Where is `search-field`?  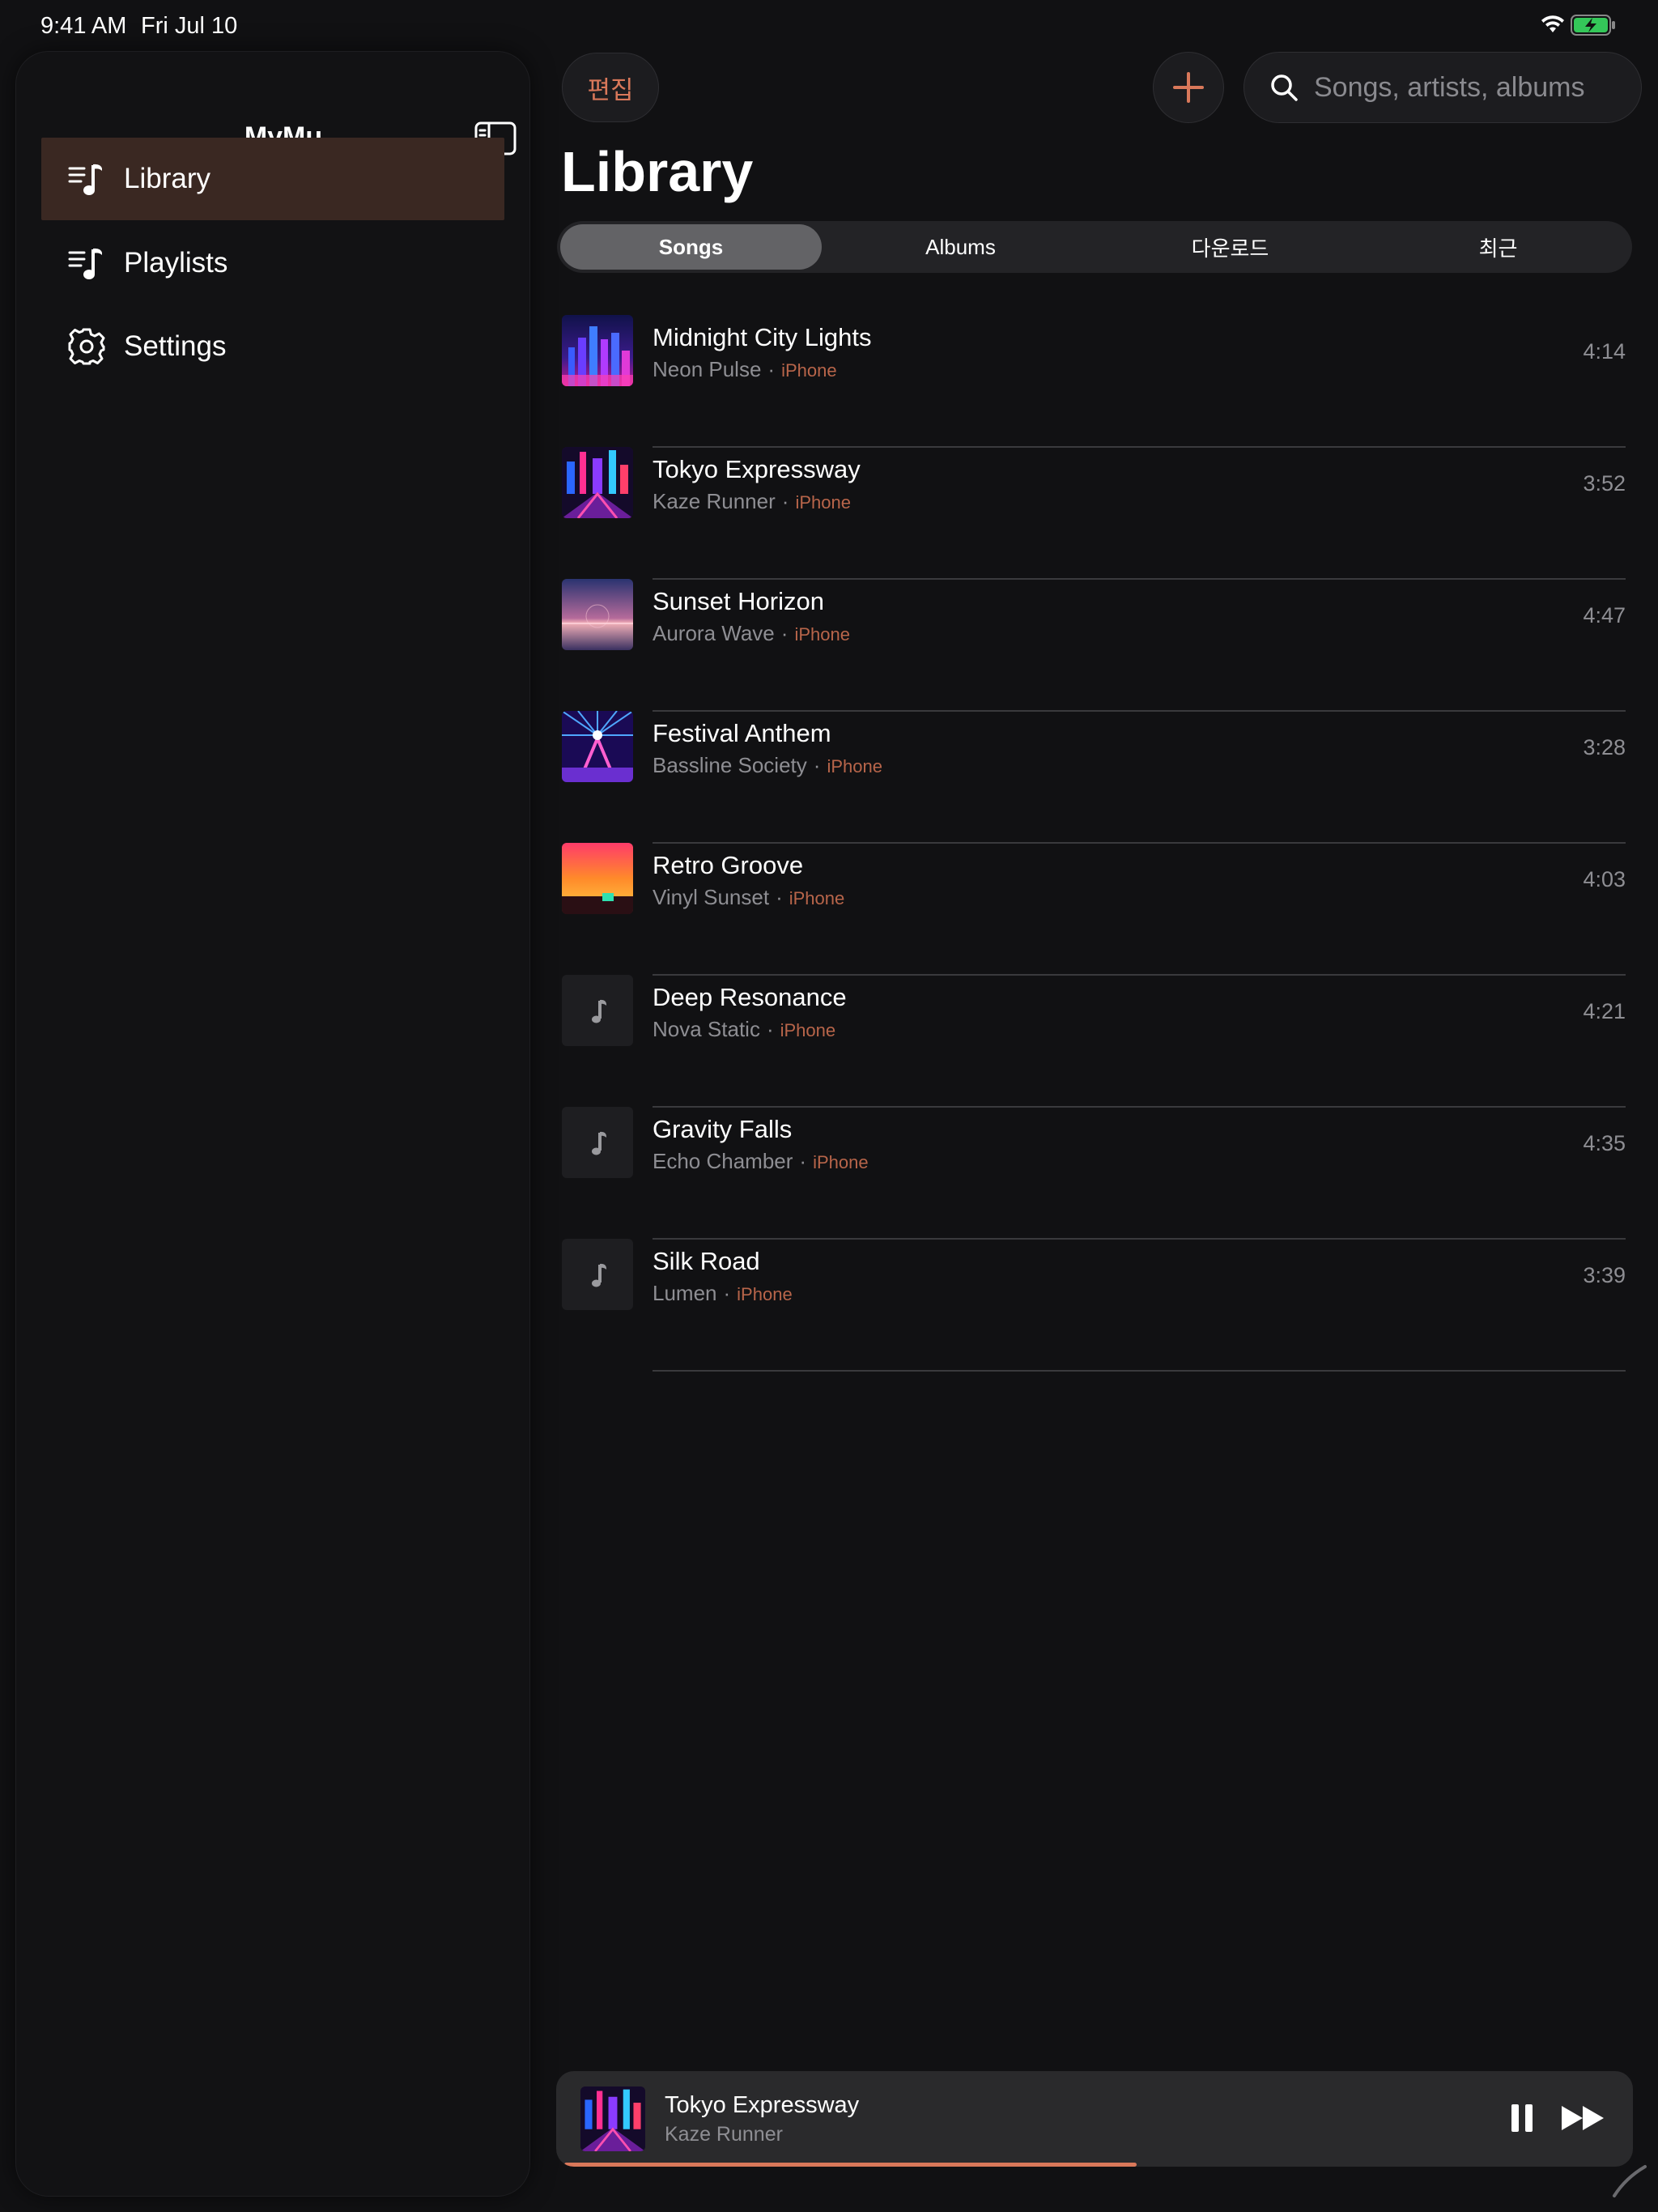 search-field is located at coordinates (1443, 87).